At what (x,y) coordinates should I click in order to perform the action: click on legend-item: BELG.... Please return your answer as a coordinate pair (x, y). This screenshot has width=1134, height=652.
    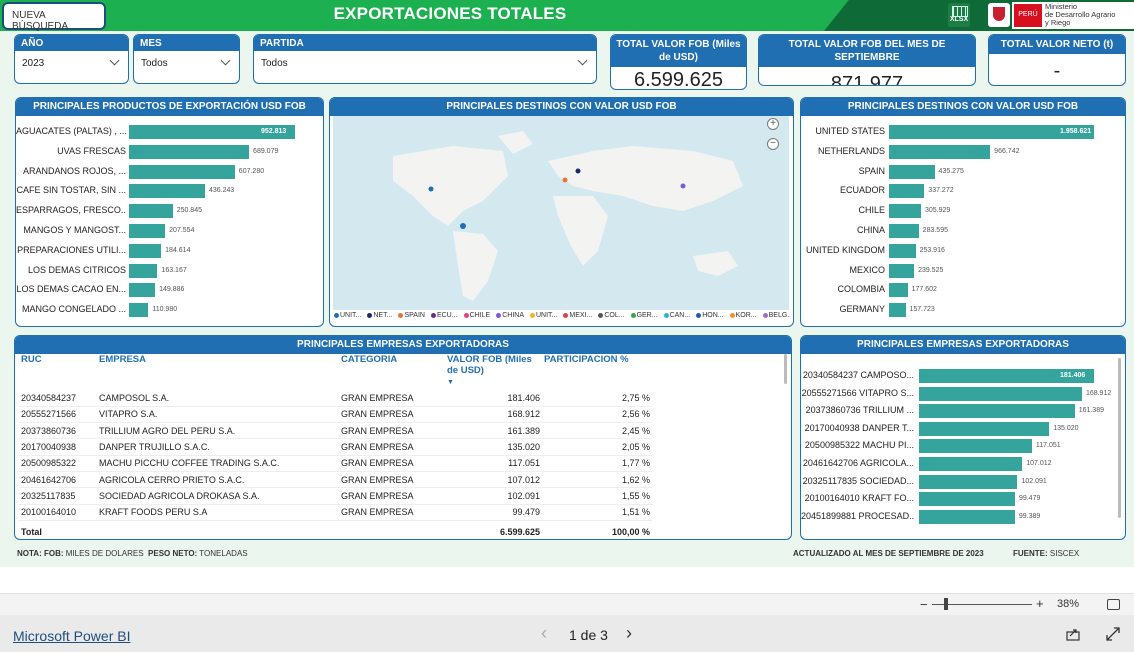
    Looking at the image, I should click on (776, 315).